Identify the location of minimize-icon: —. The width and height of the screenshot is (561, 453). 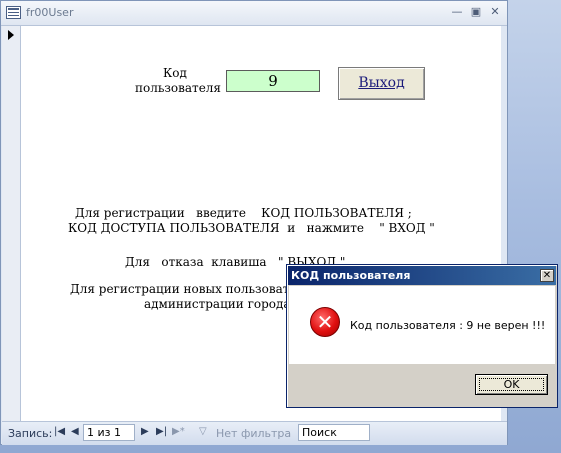
(457, 12).